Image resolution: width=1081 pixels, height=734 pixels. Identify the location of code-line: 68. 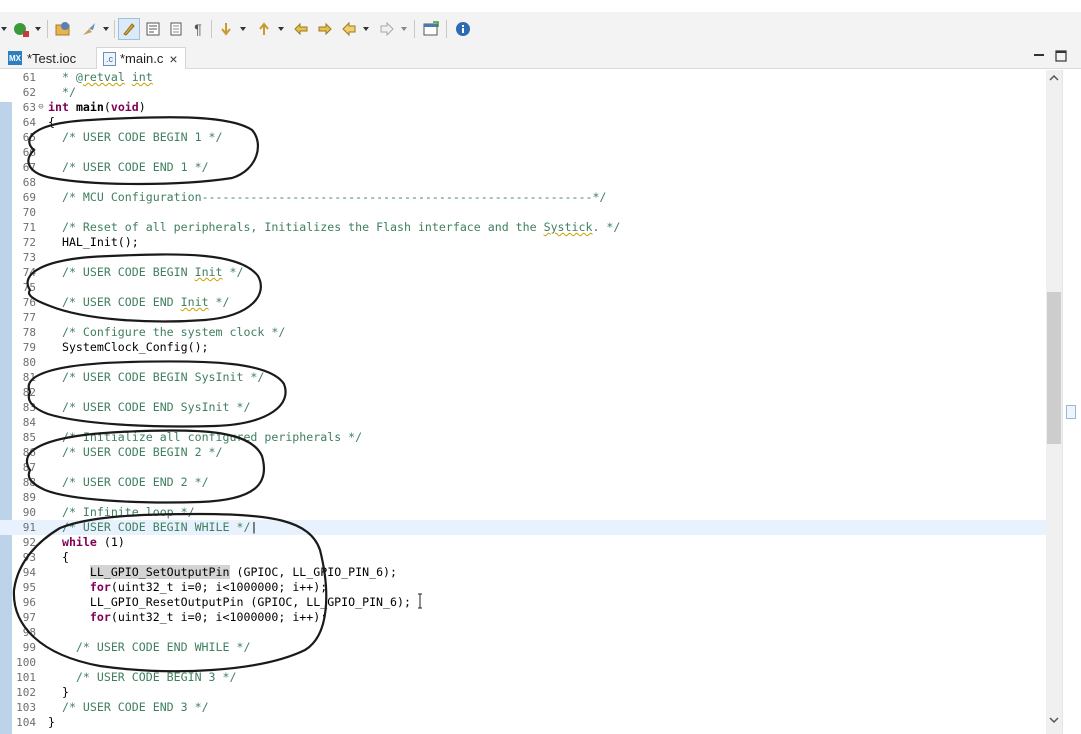
(523, 182).